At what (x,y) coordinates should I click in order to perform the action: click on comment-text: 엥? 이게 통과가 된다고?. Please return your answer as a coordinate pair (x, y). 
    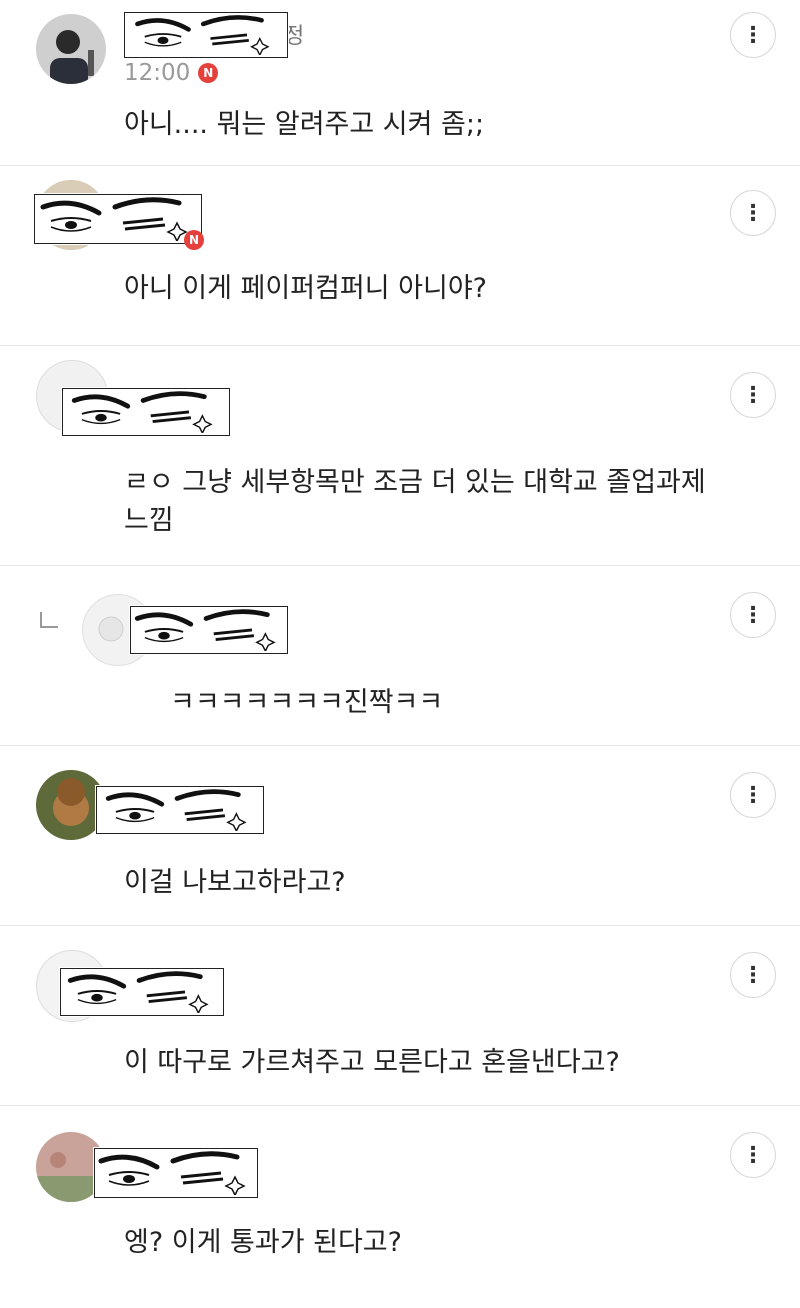
    Looking at the image, I should click on (263, 1242).